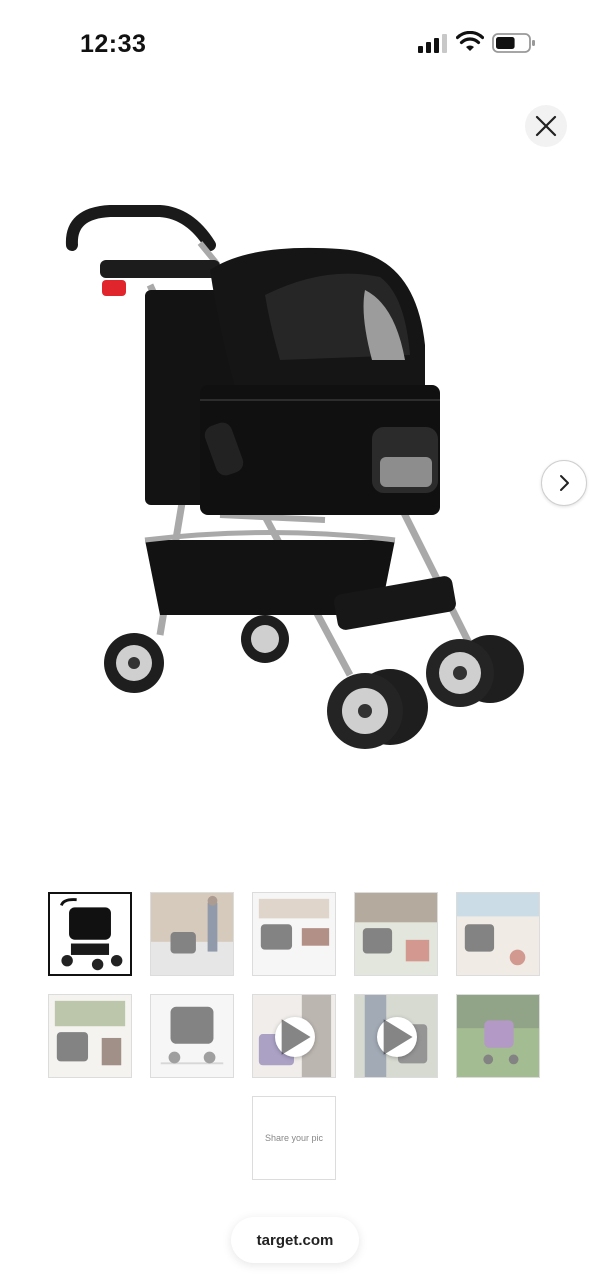 This screenshot has height=1280, width=590. I want to click on next-image-button, so click(564, 483).